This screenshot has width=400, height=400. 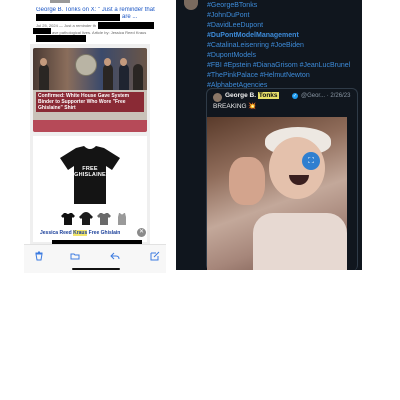 I want to click on quote-text: BREAKING 💥, so click(x=235, y=106).